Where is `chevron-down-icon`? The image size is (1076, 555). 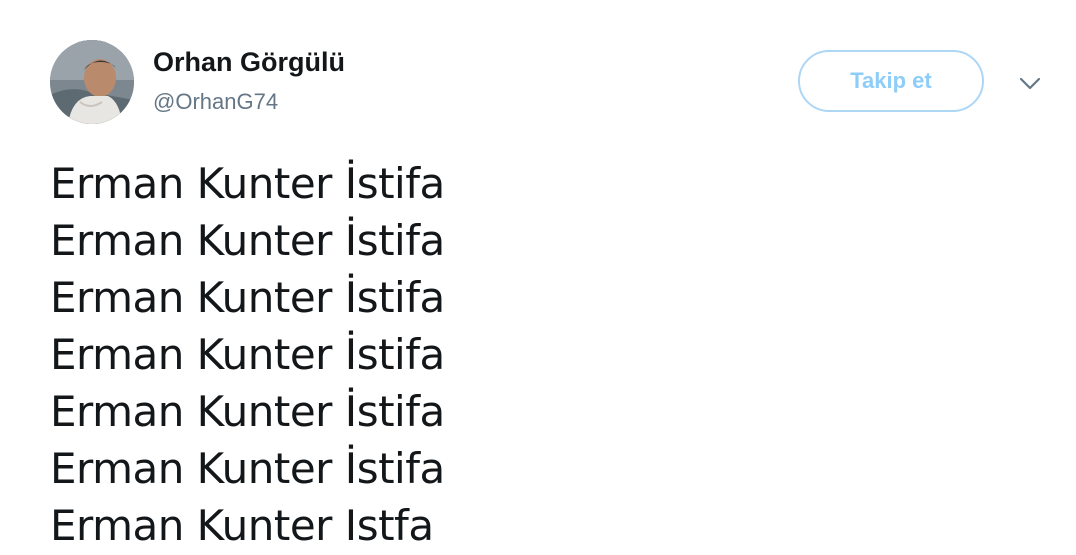 chevron-down-icon is located at coordinates (1030, 83).